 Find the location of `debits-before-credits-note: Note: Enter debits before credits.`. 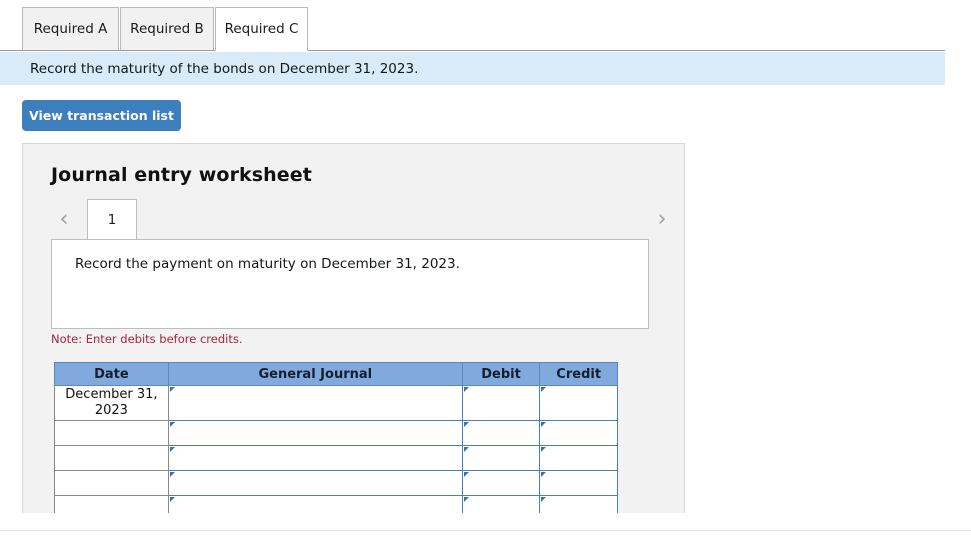

debits-before-credits-note: Note: Enter debits before credits. is located at coordinates (147, 339).